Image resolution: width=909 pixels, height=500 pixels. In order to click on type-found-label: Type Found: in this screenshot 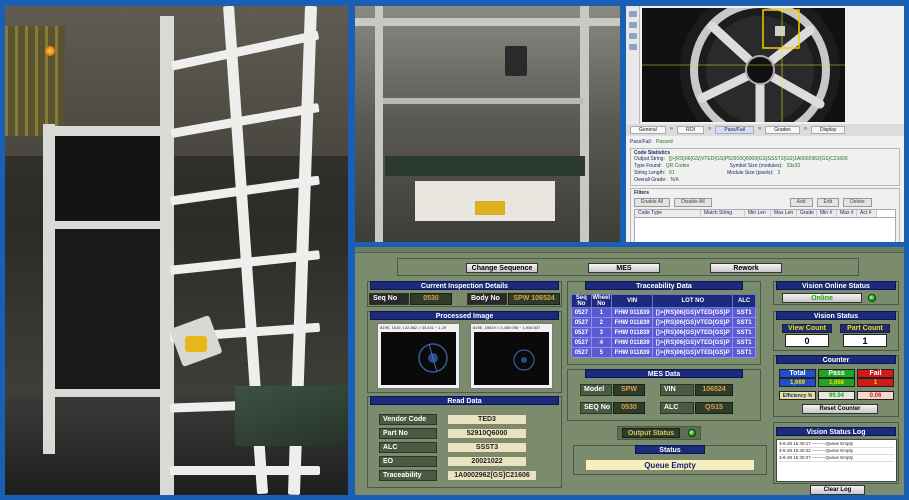, I will do `click(648, 166)`.